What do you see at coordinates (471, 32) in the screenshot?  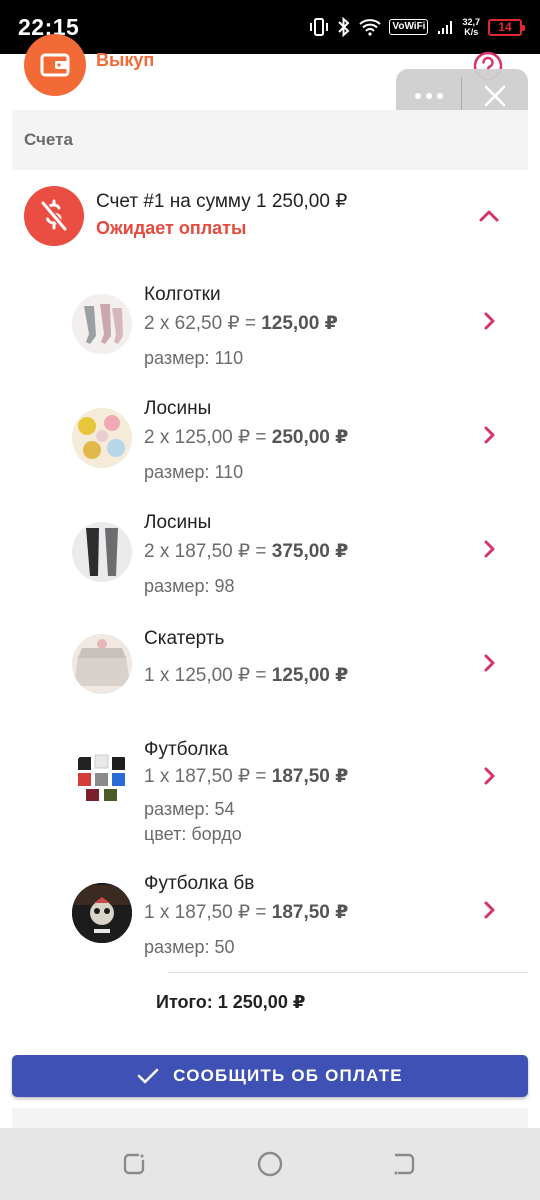 I see `speed-unit: K/s` at bounding box center [471, 32].